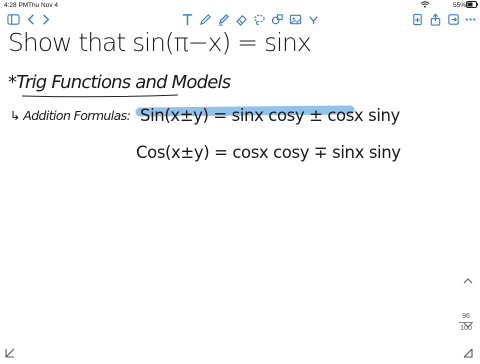 The image size is (480, 364). Describe the element at coordinates (425, 5) in the screenshot. I see `wifi-icon` at that location.